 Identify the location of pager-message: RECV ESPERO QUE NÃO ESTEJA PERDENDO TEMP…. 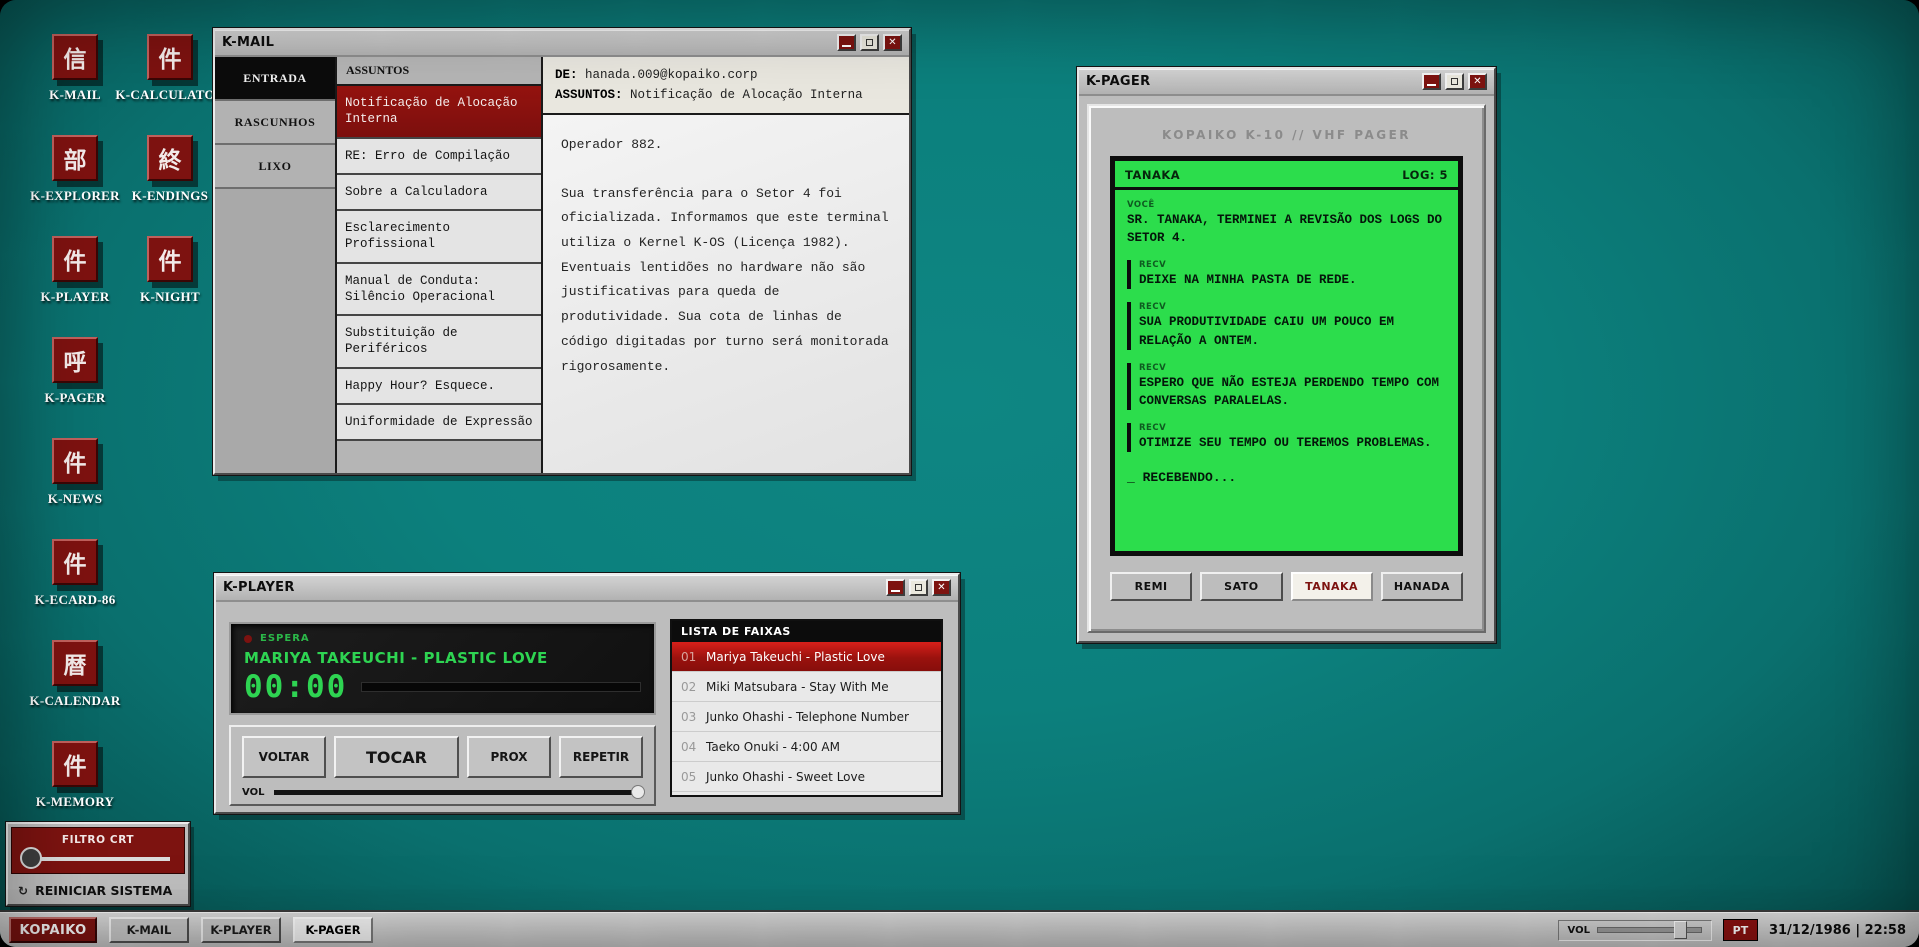
(1286, 386).